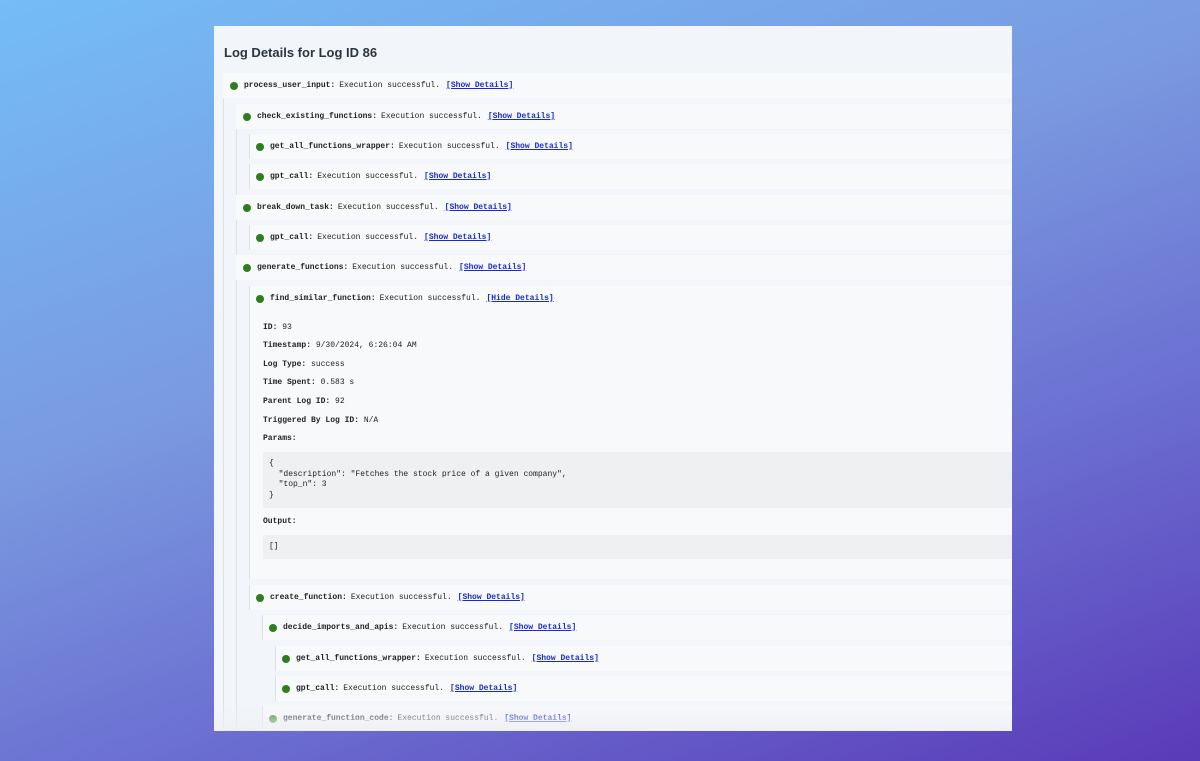 The image size is (1200, 761). I want to click on field-value: 92, so click(340, 401).